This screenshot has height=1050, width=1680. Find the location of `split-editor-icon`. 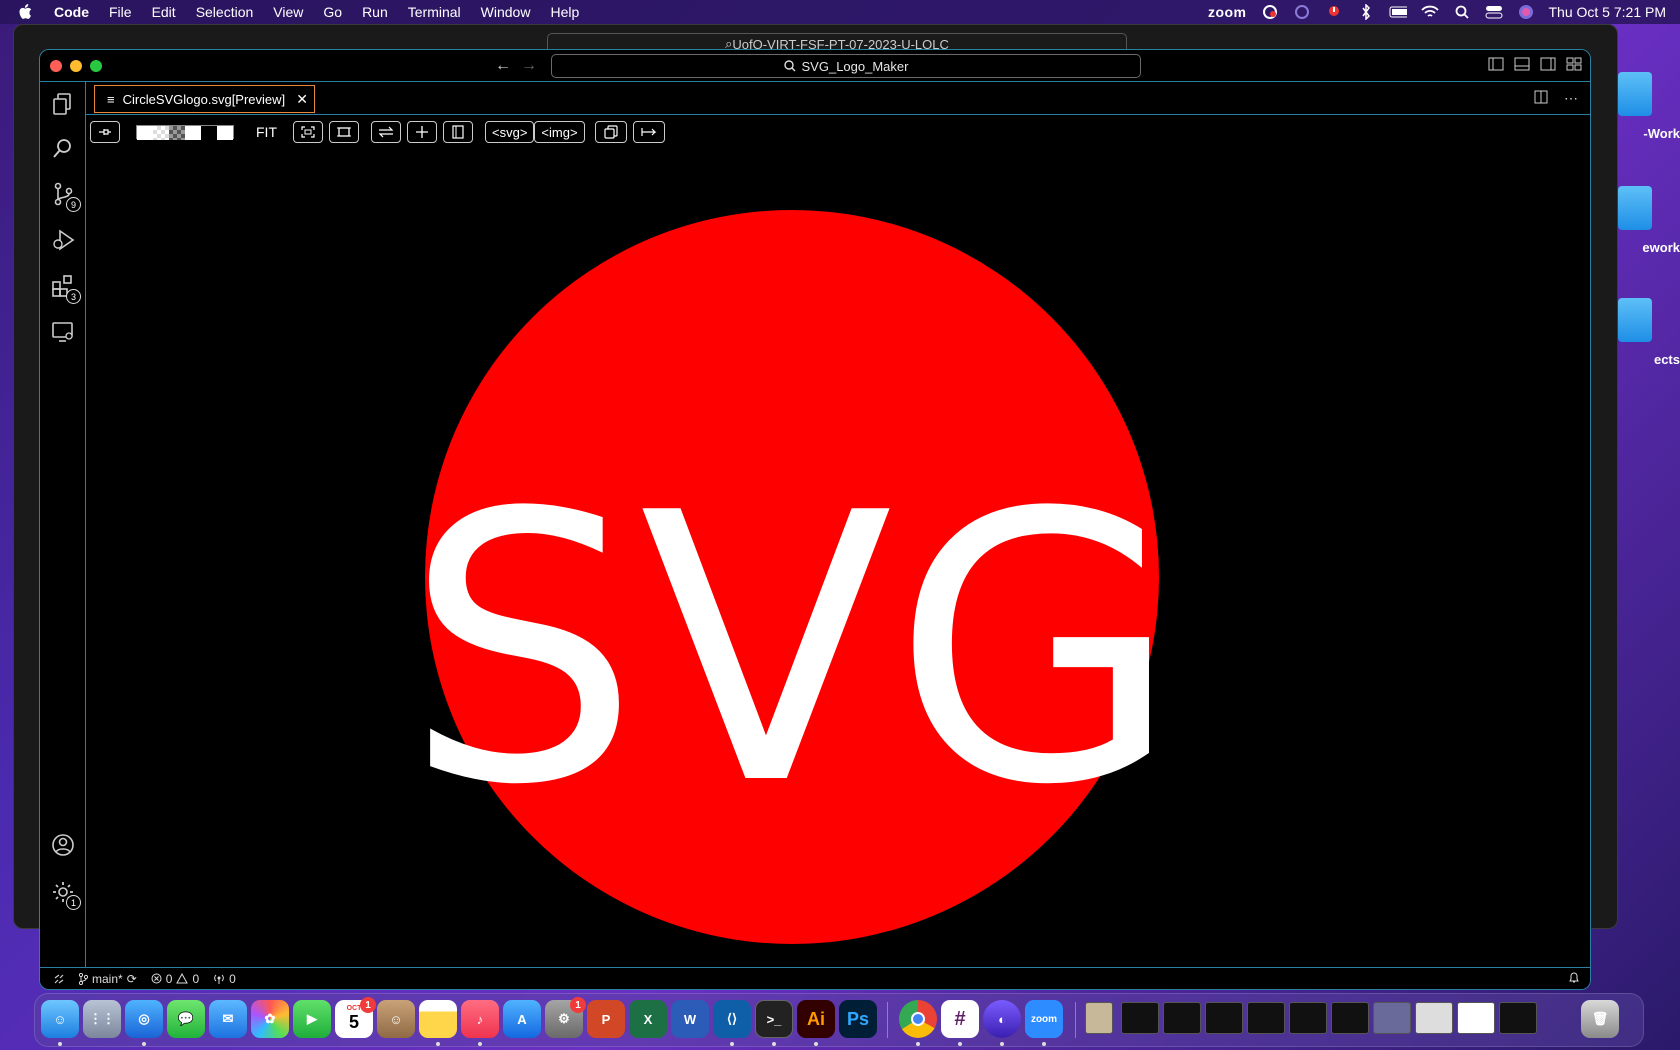

split-editor-icon is located at coordinates (1541, 98).